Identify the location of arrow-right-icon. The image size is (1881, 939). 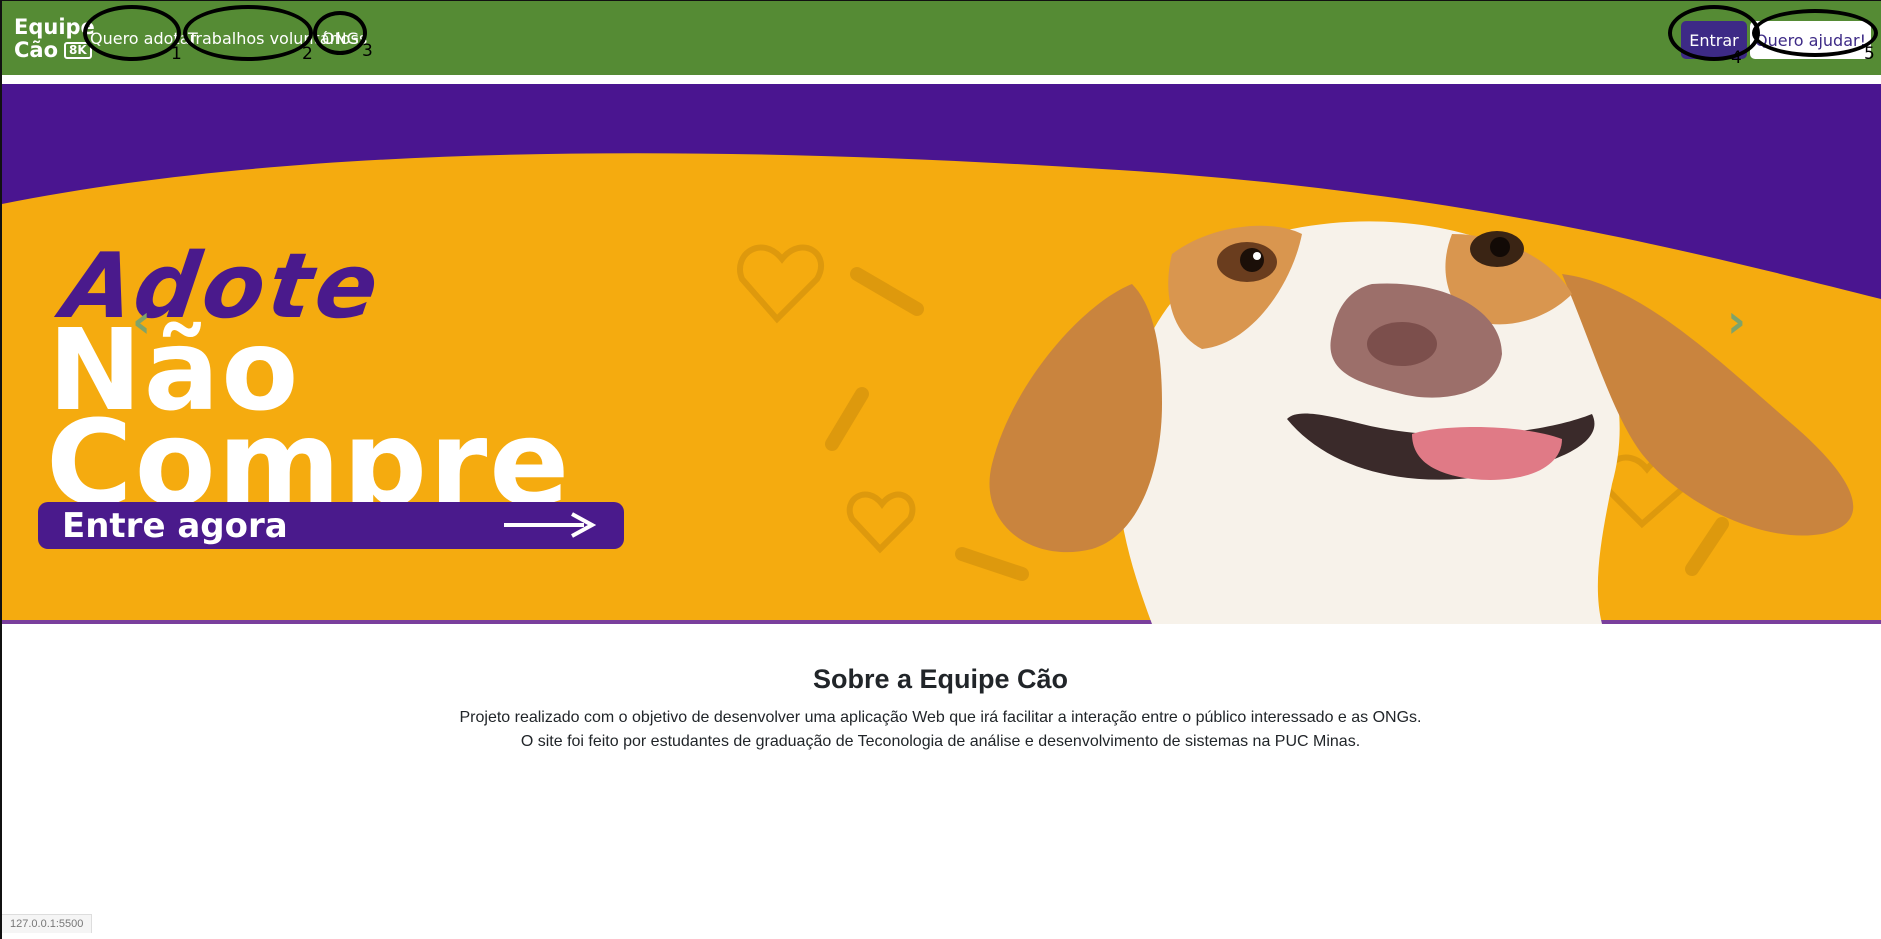
(550, 525).